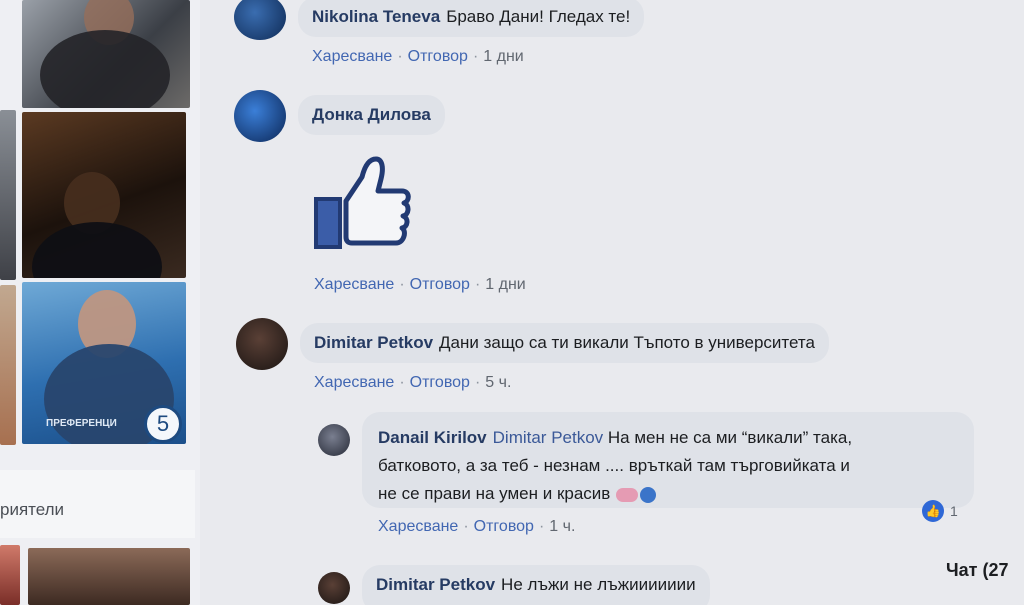  What do you see at coordinates (163, 424) in the screenshot?
I see `preference-number-badge: 5` at bounding box center [163, 424].